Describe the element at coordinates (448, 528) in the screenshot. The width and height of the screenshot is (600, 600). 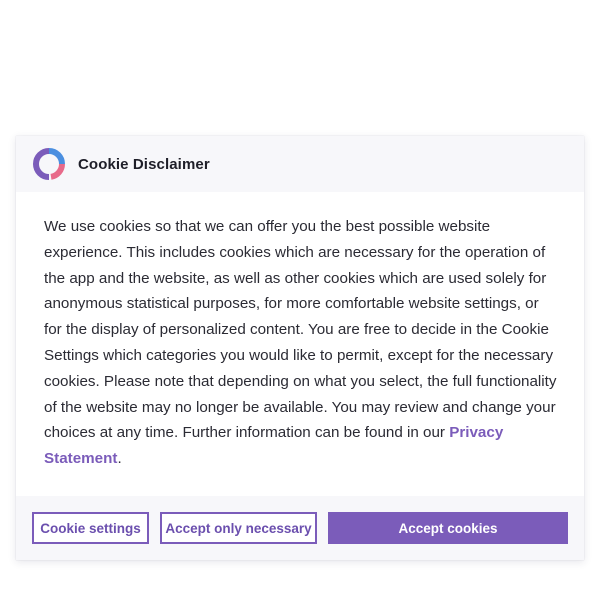
I see `accept-cookies-button: Accept cookies` at that location.